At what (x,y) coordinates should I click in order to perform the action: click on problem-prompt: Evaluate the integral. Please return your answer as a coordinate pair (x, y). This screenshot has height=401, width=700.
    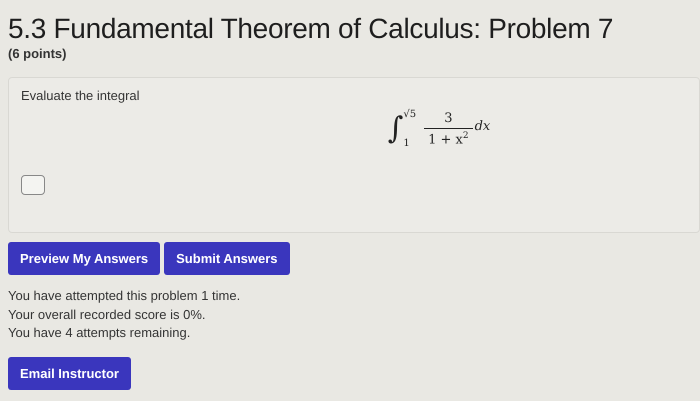
    Looking at the image, I should click on (81, 95).